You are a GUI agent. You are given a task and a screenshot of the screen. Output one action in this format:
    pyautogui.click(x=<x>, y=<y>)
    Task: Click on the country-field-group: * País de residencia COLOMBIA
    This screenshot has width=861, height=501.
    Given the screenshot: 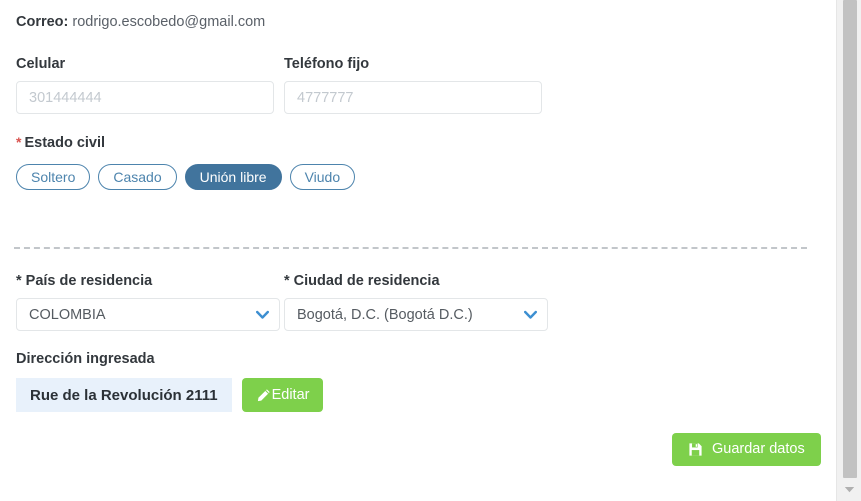 What is the action you would take?
    pyautogui.click(x=148, y=301)
    